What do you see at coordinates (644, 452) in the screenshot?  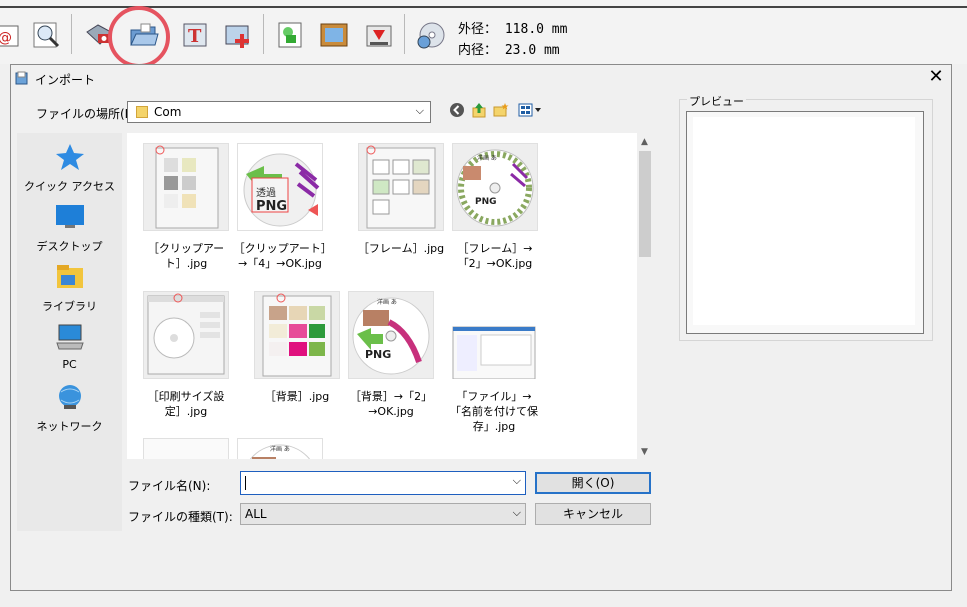 I see `scroll-down-arrow: ▼` at bounding box center [644, 452].